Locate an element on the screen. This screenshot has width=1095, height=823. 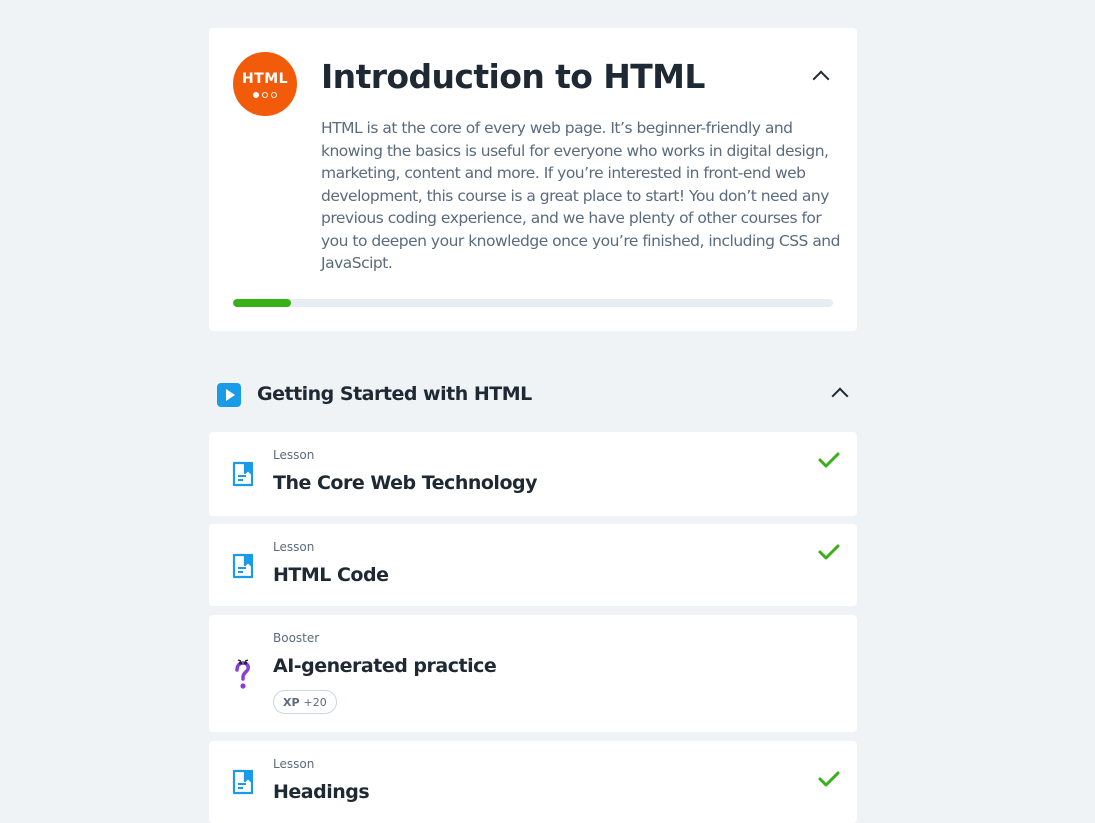
lesson-item: Lesson Headings is located at coordinates (533, 782).